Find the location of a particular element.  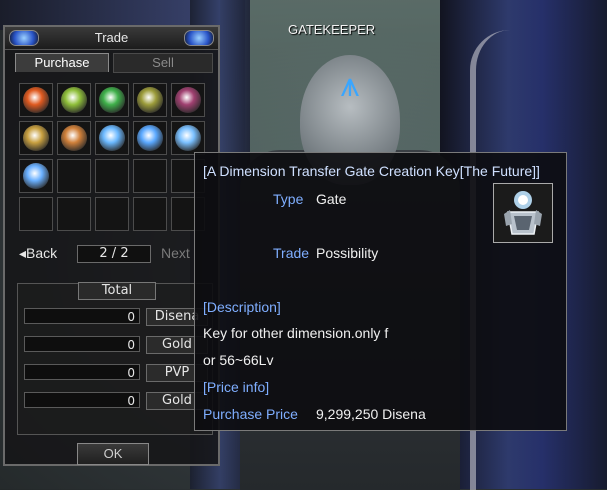

back-label: Back is located at coordinates (42, 253).